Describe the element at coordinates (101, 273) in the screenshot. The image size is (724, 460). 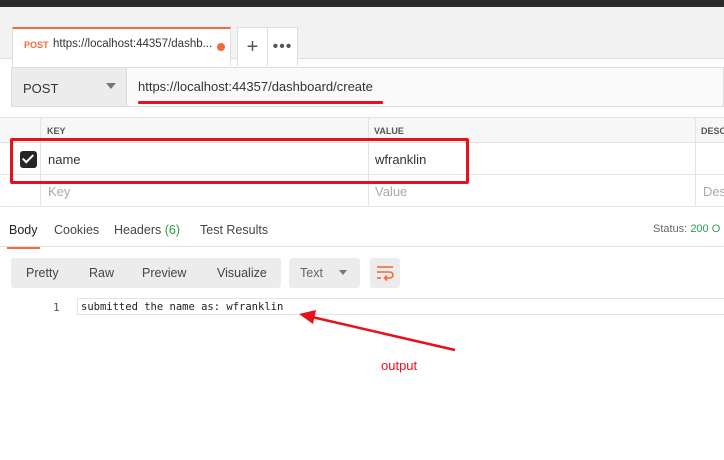
I see `view-mode-raw: Raw` at that location.